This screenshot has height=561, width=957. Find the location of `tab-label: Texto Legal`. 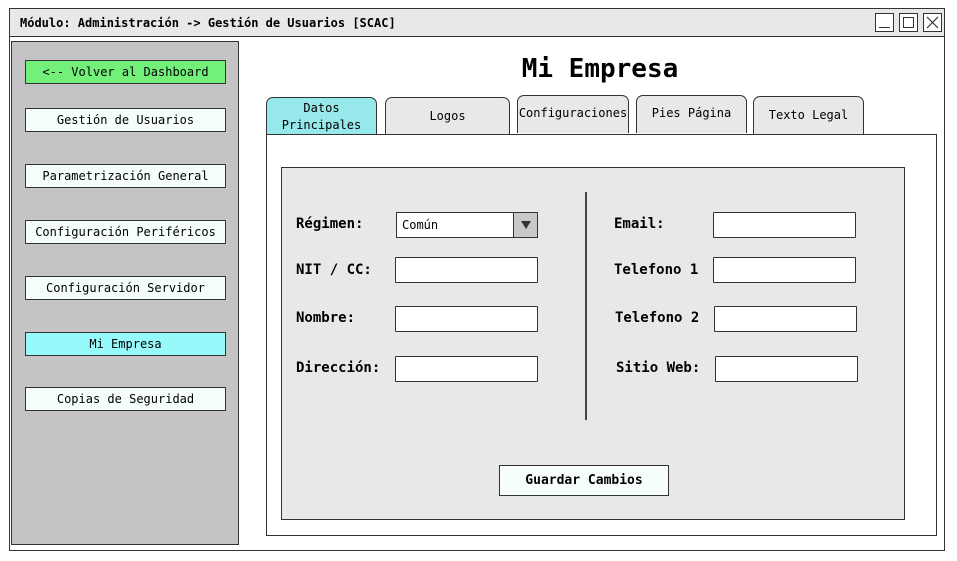

tab-label: Texto Legal is located at coordinates (808, 115).